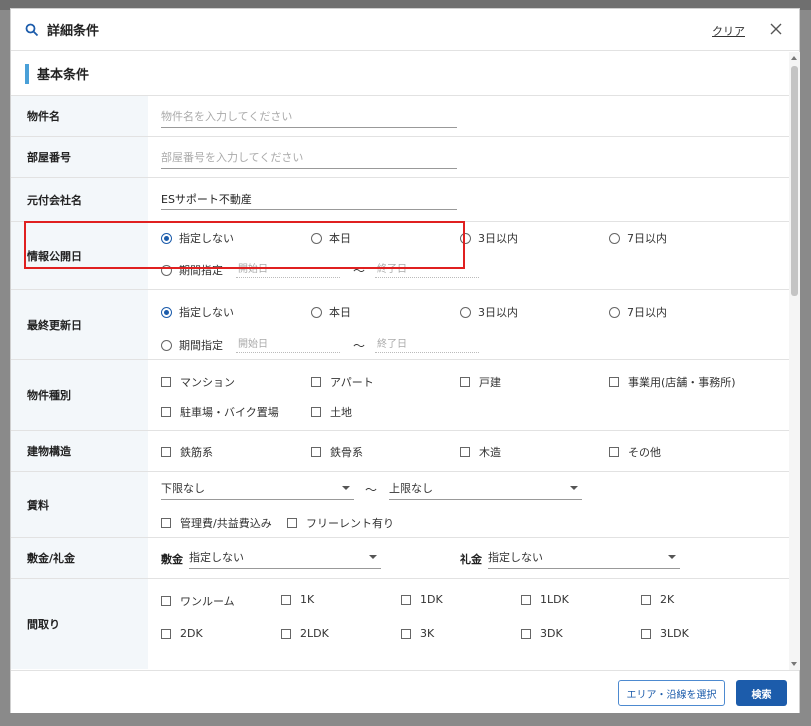 This screenshot has height=726, width=811. I want to click on layout-3ldk: 3LDK, so click(665, 633).